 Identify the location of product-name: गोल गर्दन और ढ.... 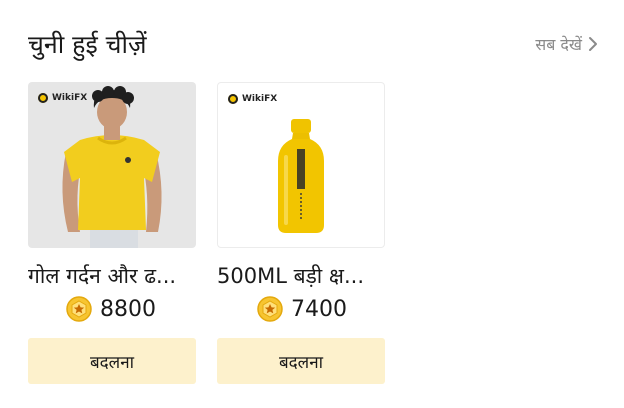
(118, 276).